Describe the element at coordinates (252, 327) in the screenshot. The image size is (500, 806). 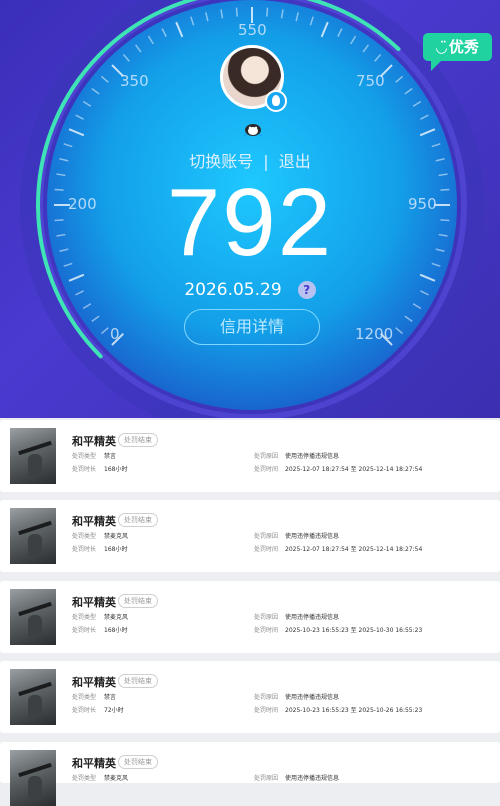
I see `credit-detail-button: 信用详情` at that location.